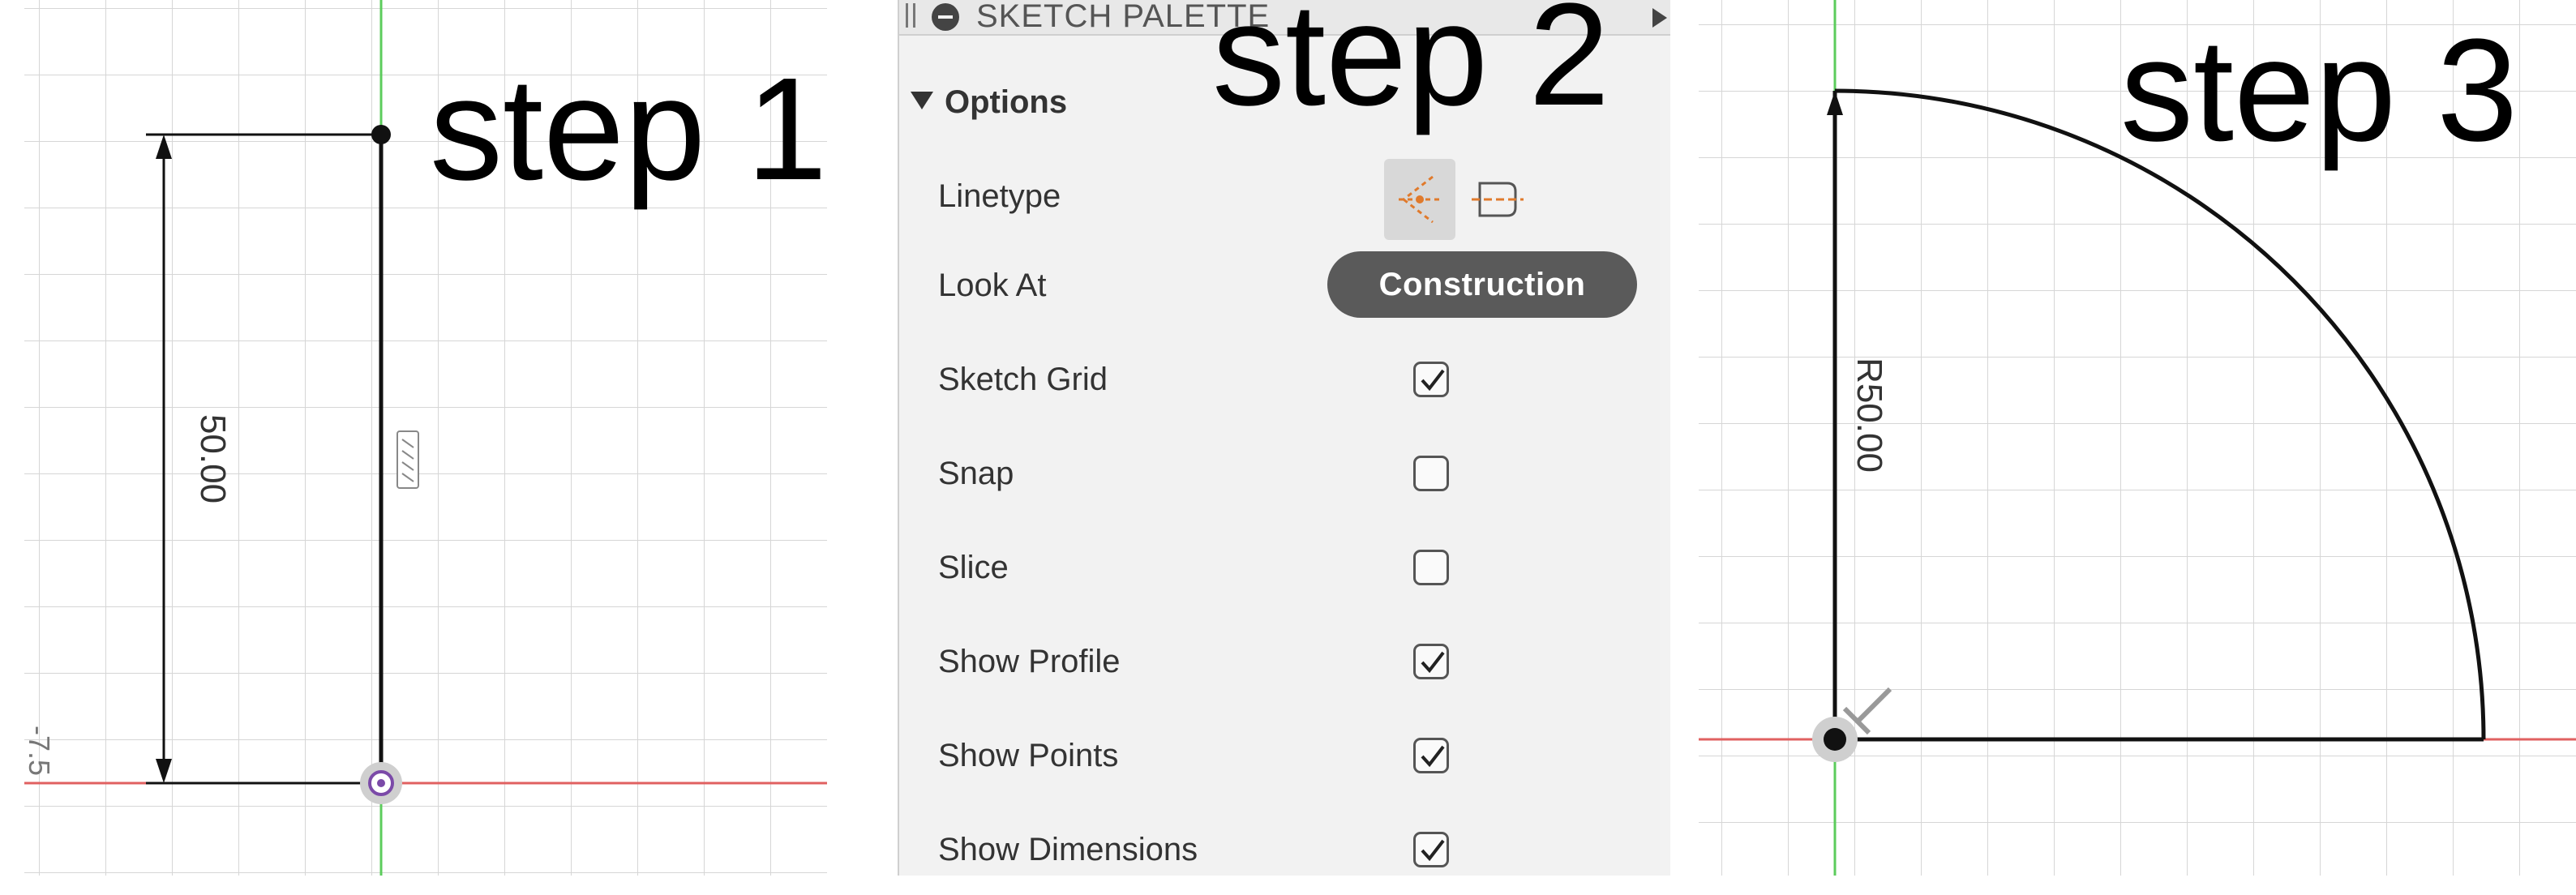  I want to click on show-dimensions-label: Show Dimensions, so click(1068, 849).